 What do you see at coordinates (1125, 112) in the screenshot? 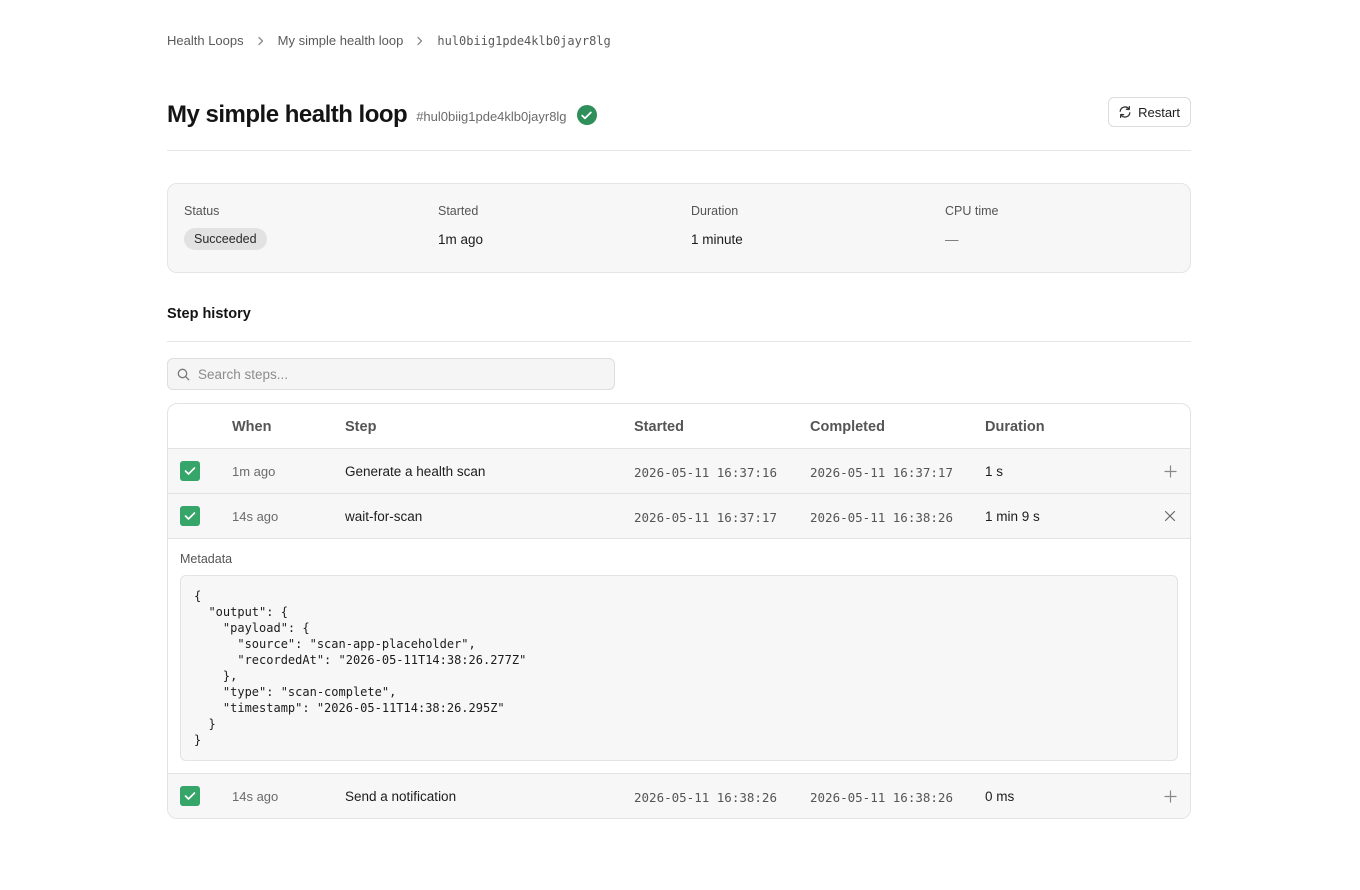
I see `refresh-icon` at bounding box center [1125, 112].